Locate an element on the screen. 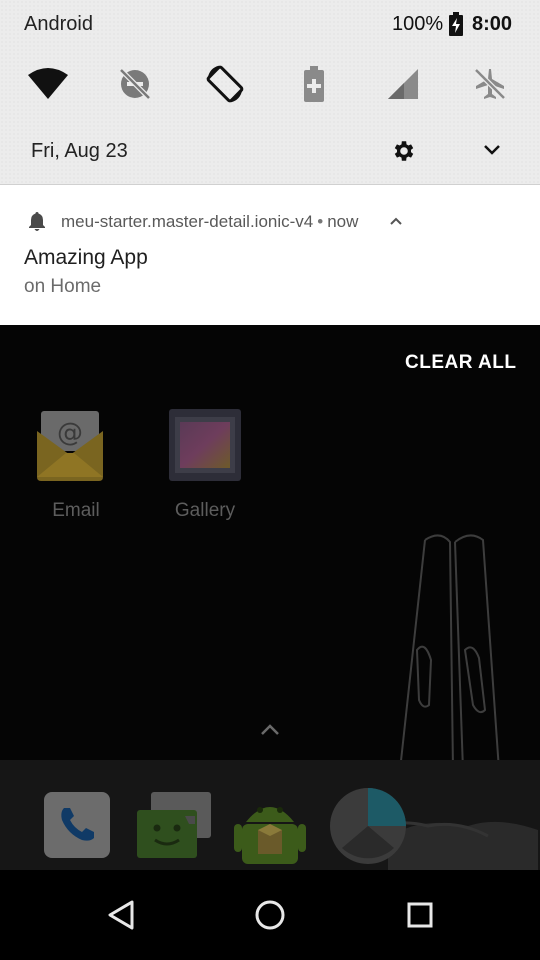  battery-percent: 100% is located at coordinates (418, 24).